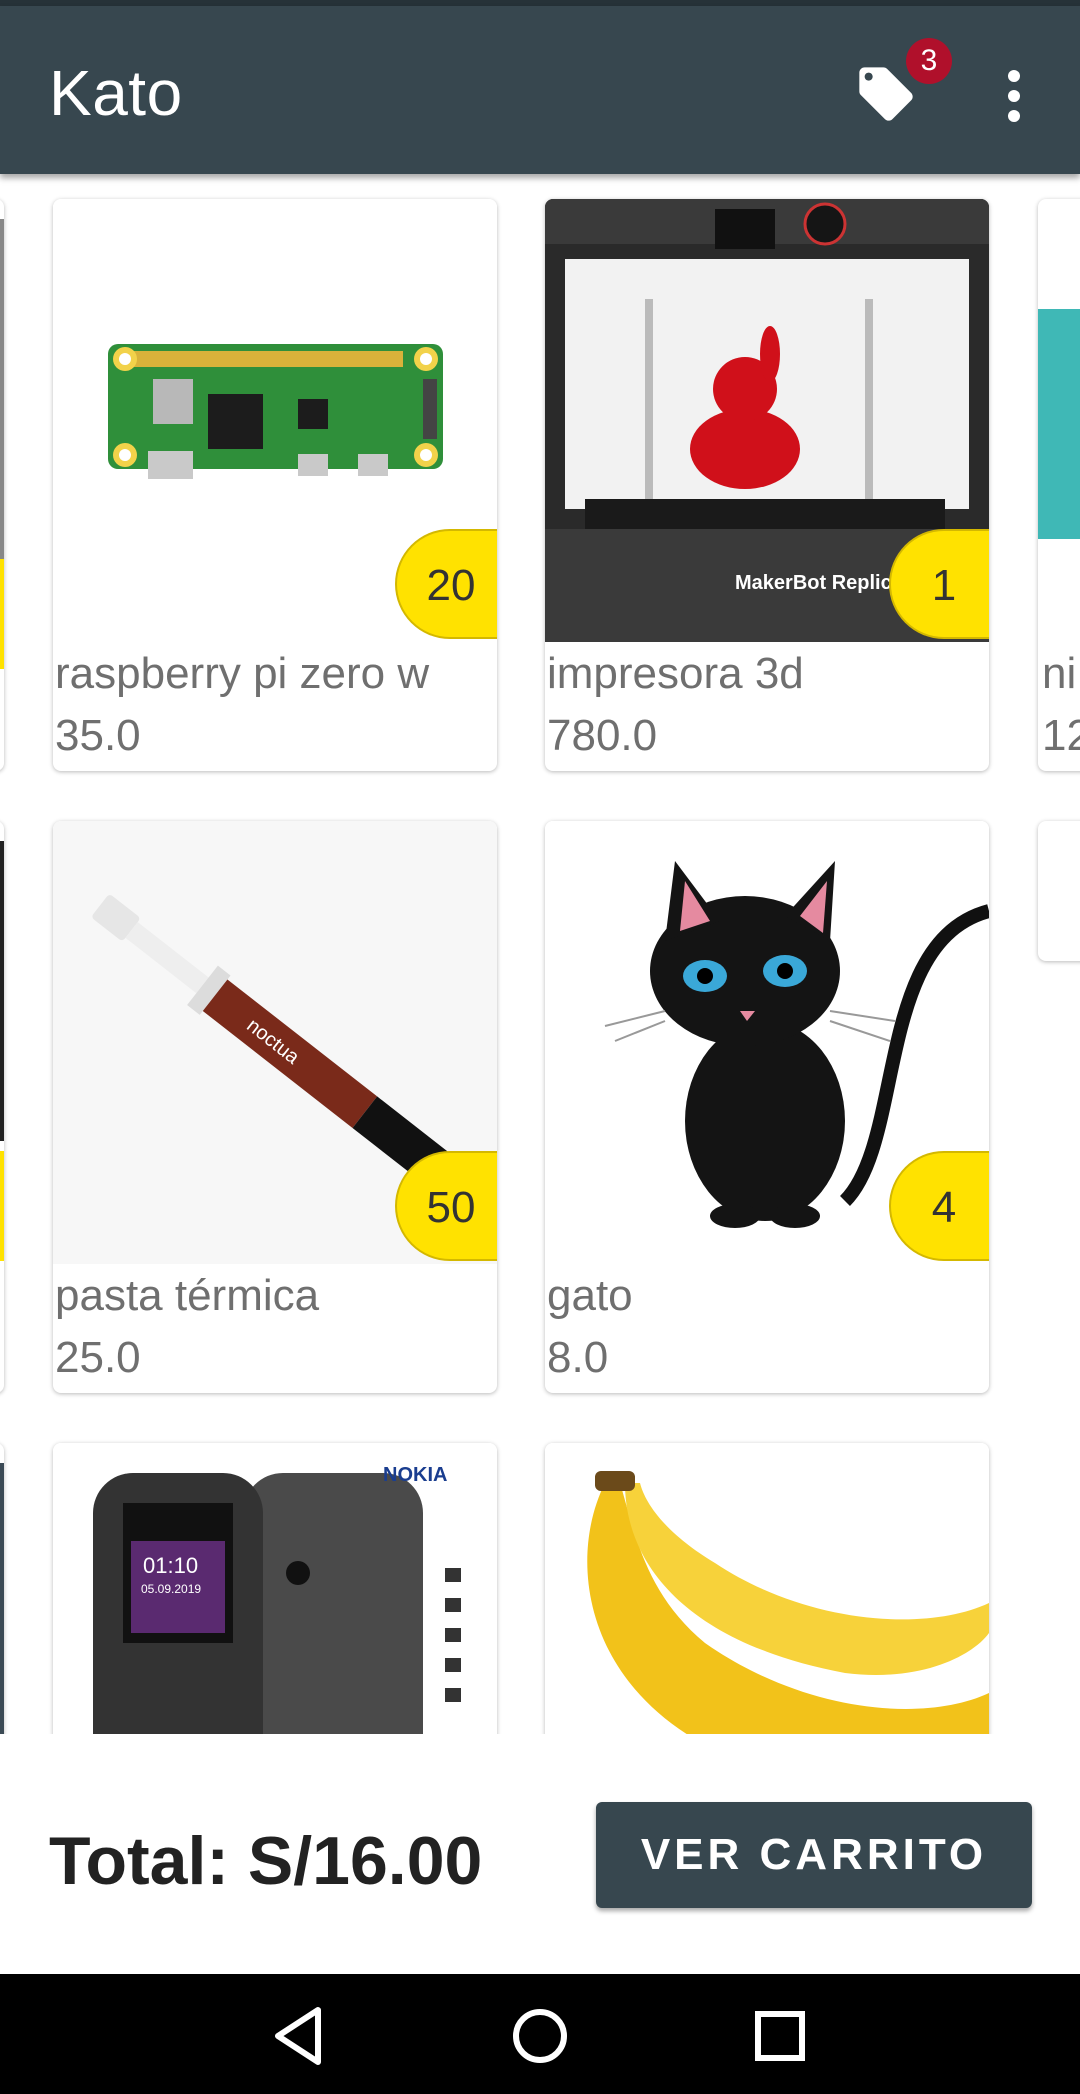 This screenshot has height=2094, width=1080. I want to click on total-amount: Total: S/16.00, so click(266, 1861).